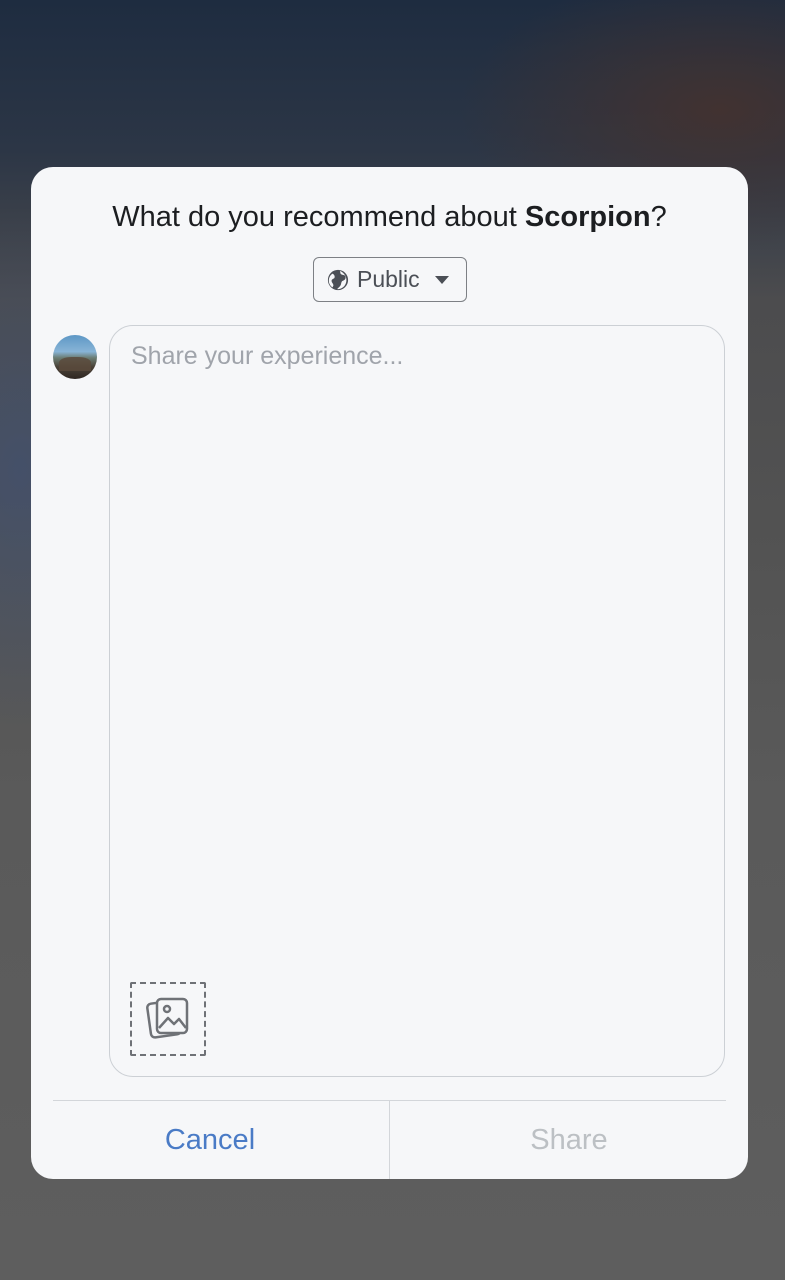 The width and height of the screenshot is (785, 1280). Describe the element at coordinates (75, 357) in the screenshot. I see `user-avatar` at that location.